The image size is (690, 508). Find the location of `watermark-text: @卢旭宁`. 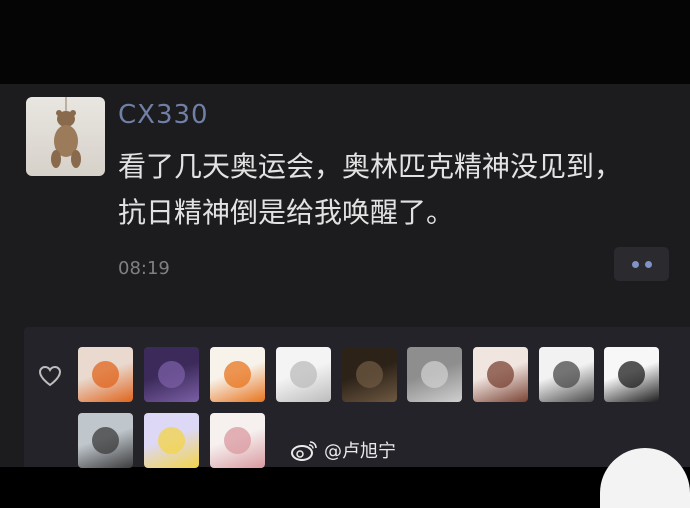

watermark-text: @卢旭宁 is located at coordinates (360, 451).